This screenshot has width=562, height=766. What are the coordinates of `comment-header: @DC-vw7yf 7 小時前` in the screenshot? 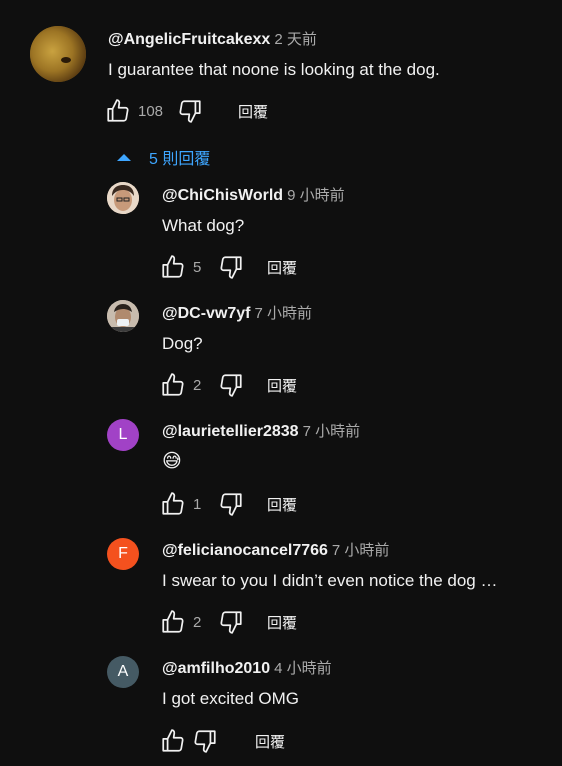 It's located at (237, 312).